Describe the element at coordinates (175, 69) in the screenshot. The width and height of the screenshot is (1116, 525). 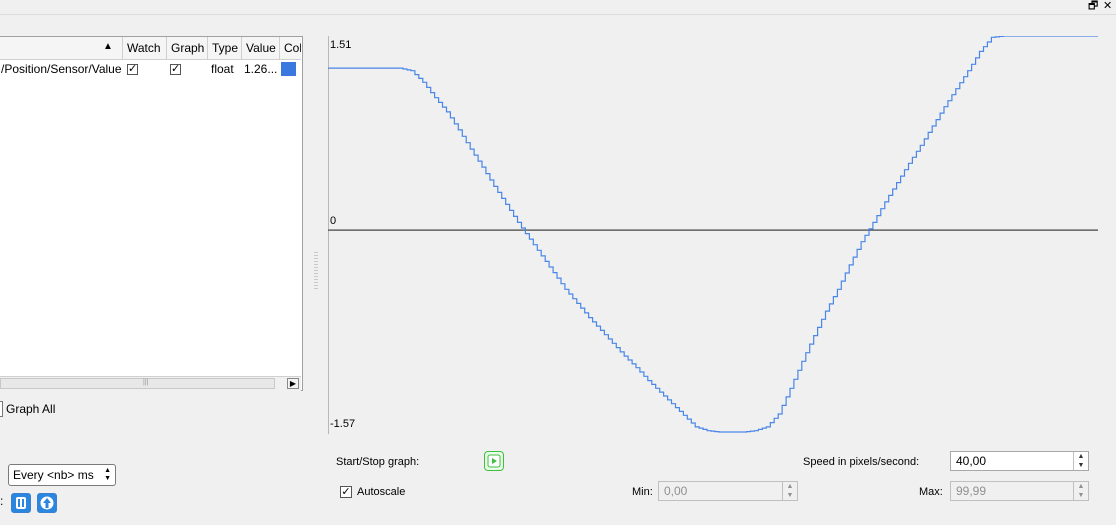
I see `graph-checkbox: ✓` at that location.